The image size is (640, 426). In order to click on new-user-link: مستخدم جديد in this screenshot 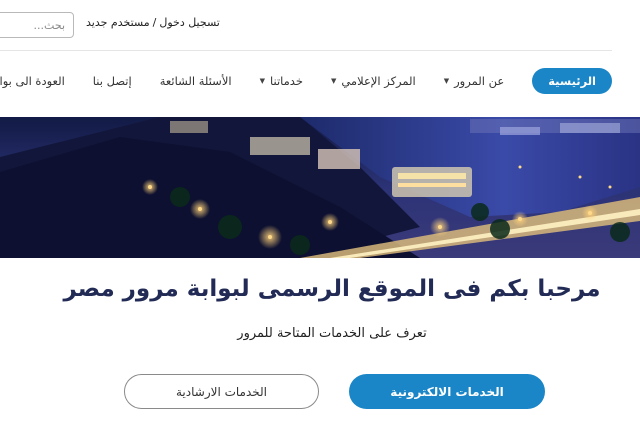, I will do `click(118, 22)`.